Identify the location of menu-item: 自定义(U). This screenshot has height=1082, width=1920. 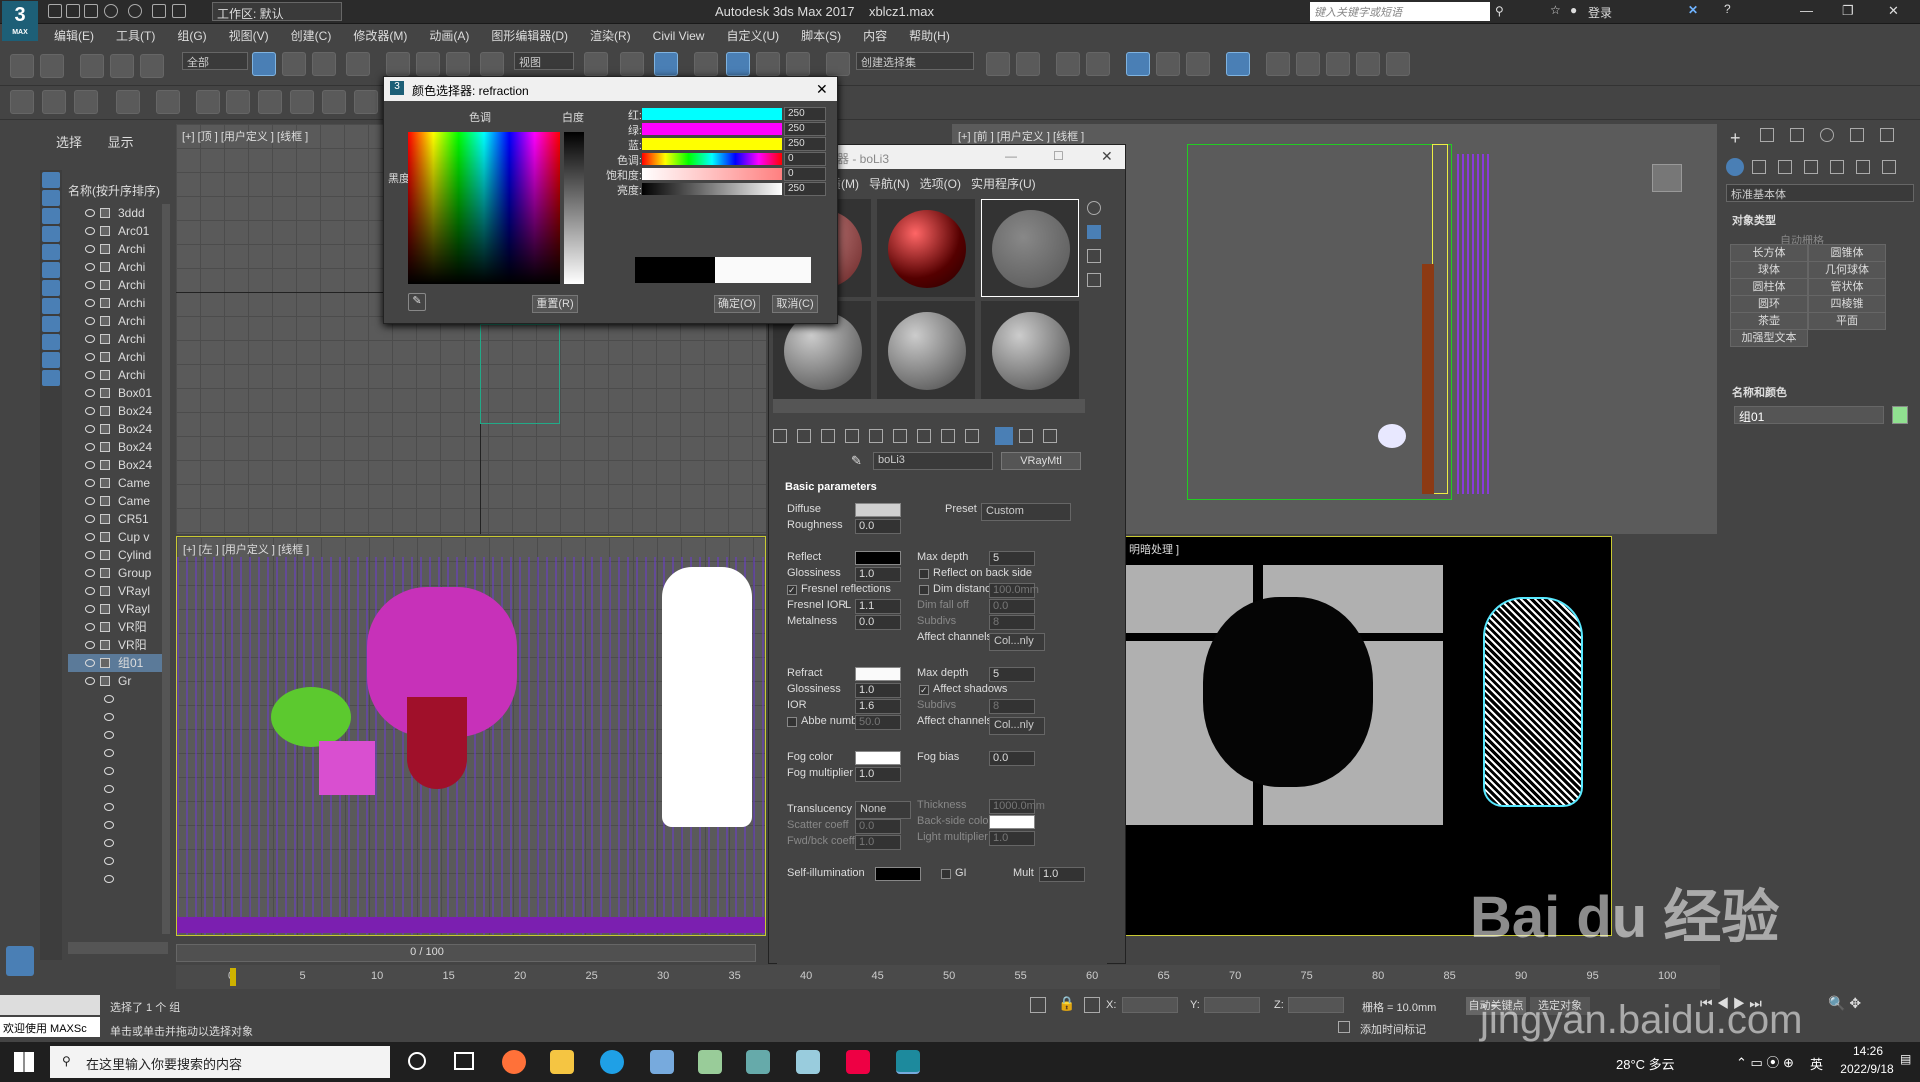
(749, 34).